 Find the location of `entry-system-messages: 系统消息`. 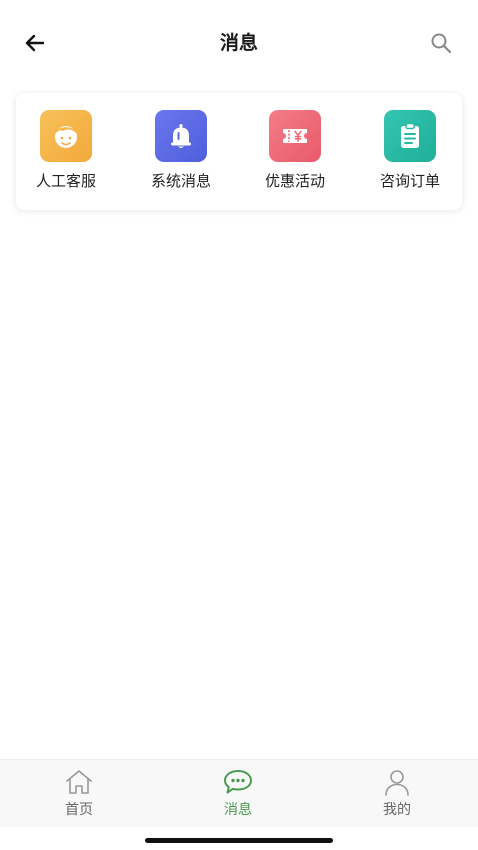

entry-system-messages: 系统消息 is located at coordinates (181, 150).